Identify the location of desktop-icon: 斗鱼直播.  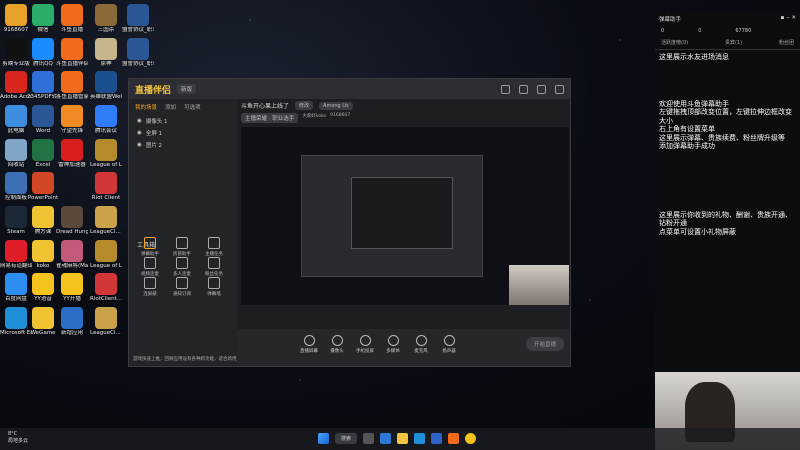
(72, 18).